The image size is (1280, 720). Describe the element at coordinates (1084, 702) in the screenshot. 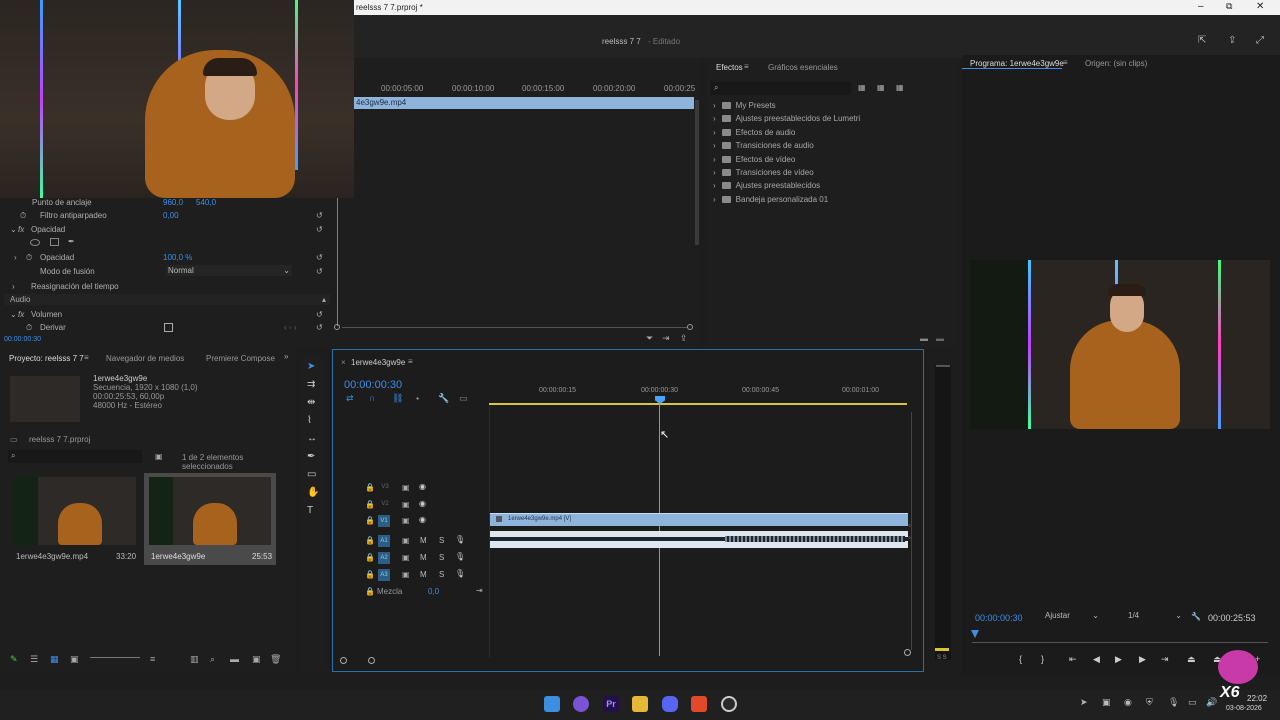

I see `tray-app-icon: ➤` at that location.